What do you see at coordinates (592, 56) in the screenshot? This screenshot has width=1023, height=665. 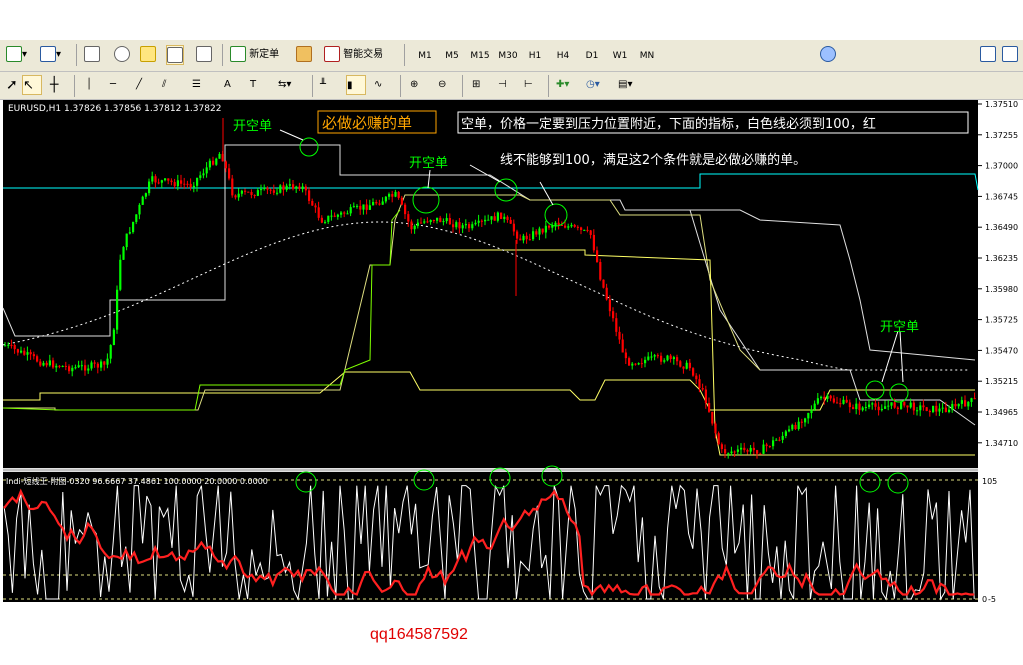 I see `timeframe-d1: D1` at bounding box center [592, 56].